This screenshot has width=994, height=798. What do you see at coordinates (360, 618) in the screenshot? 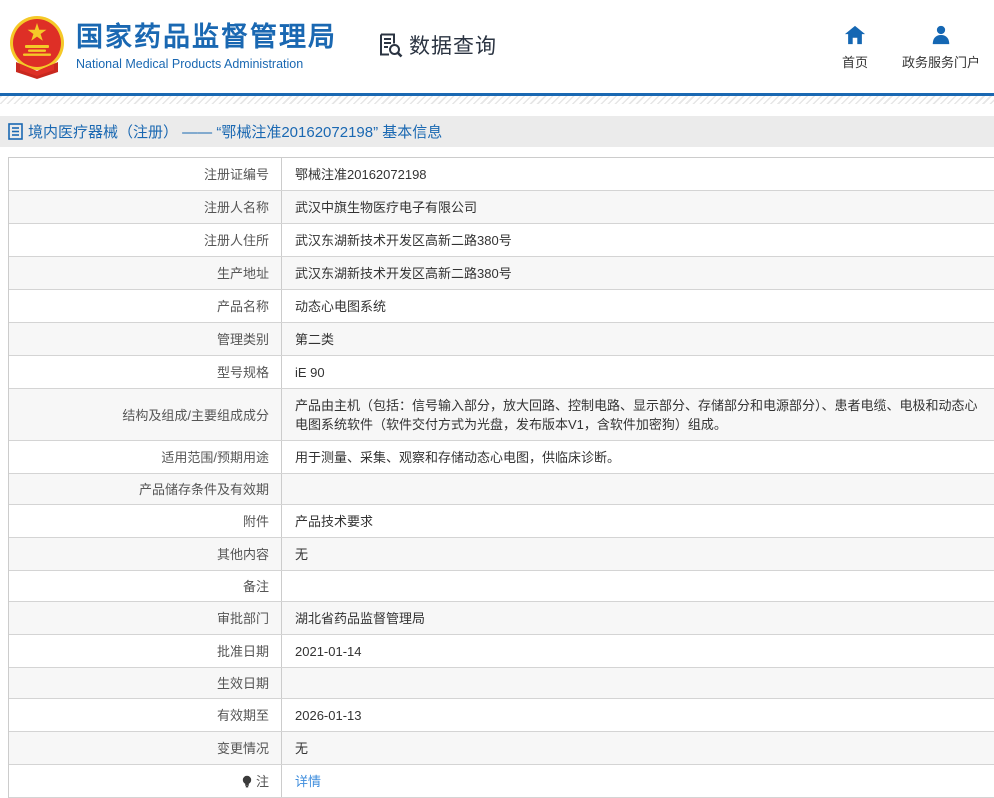
I see `field-value: 湖北省药品监督管理局` at bounding box center [360, 618].